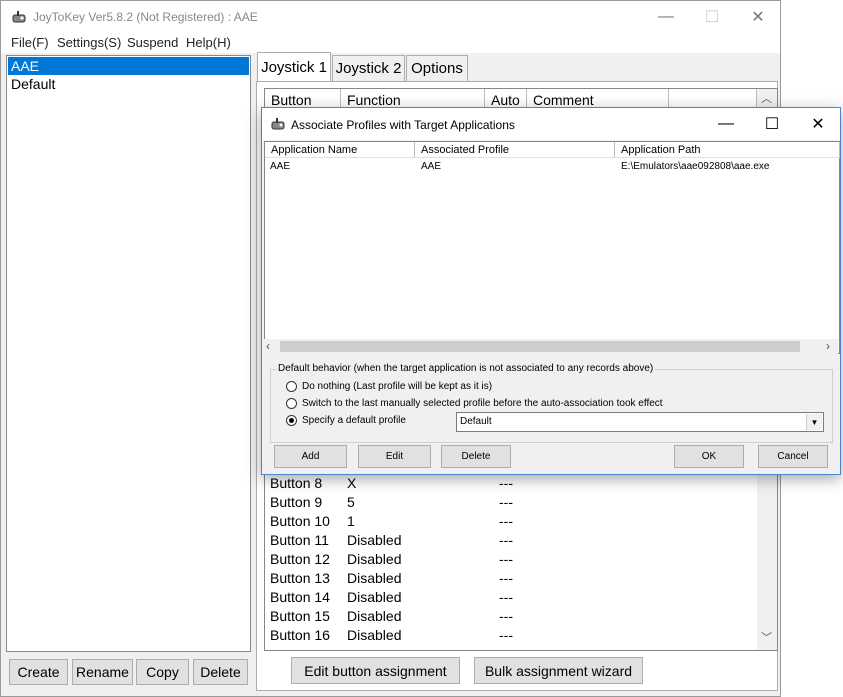  Describe the element at coordinates (814, 422) in the screenshot. I see `dropdown-arrow-icon: ▼` at that location.